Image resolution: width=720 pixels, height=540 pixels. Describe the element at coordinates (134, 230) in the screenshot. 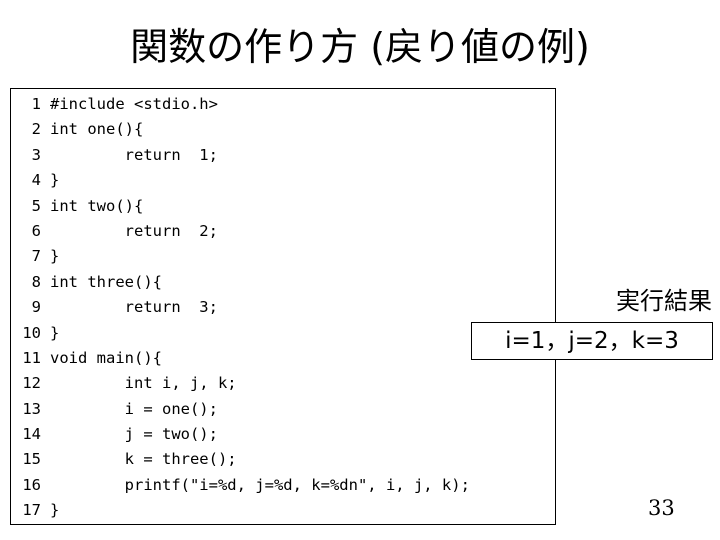

I see `code-line-text: return 2;` at that location.